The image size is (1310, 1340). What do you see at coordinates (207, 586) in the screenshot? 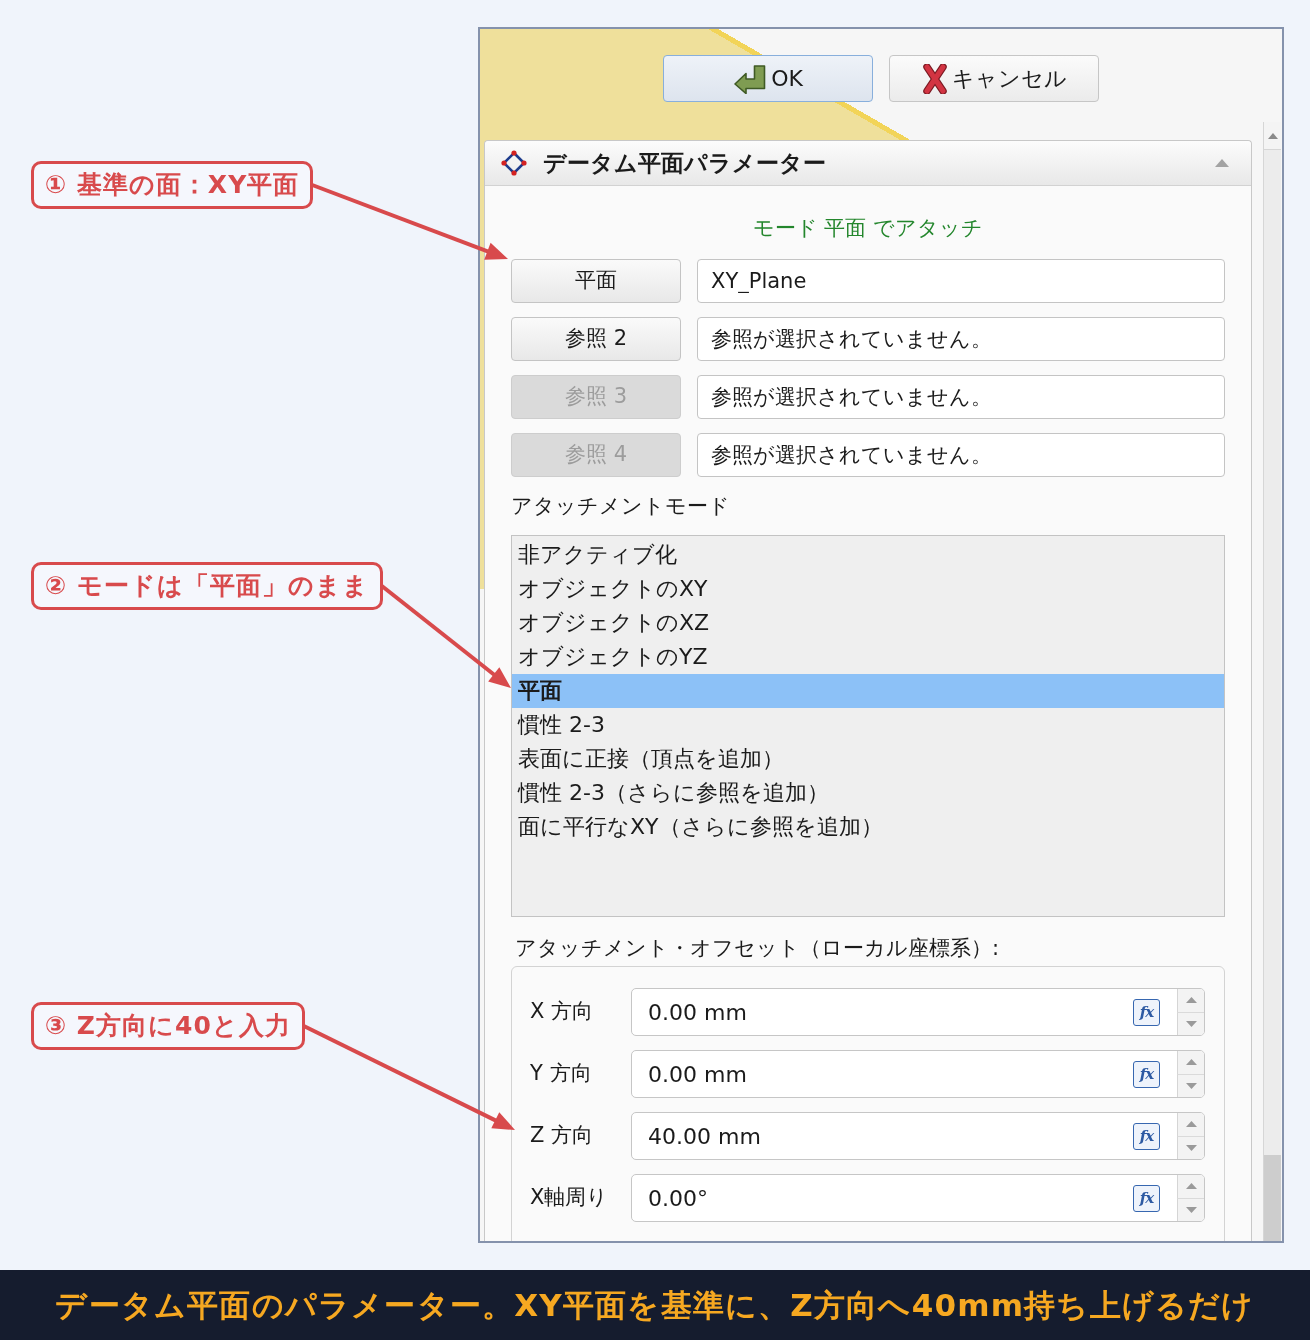
I see `callout-label: ② モードは「平面」のまま` at bounding box center [207, 586].